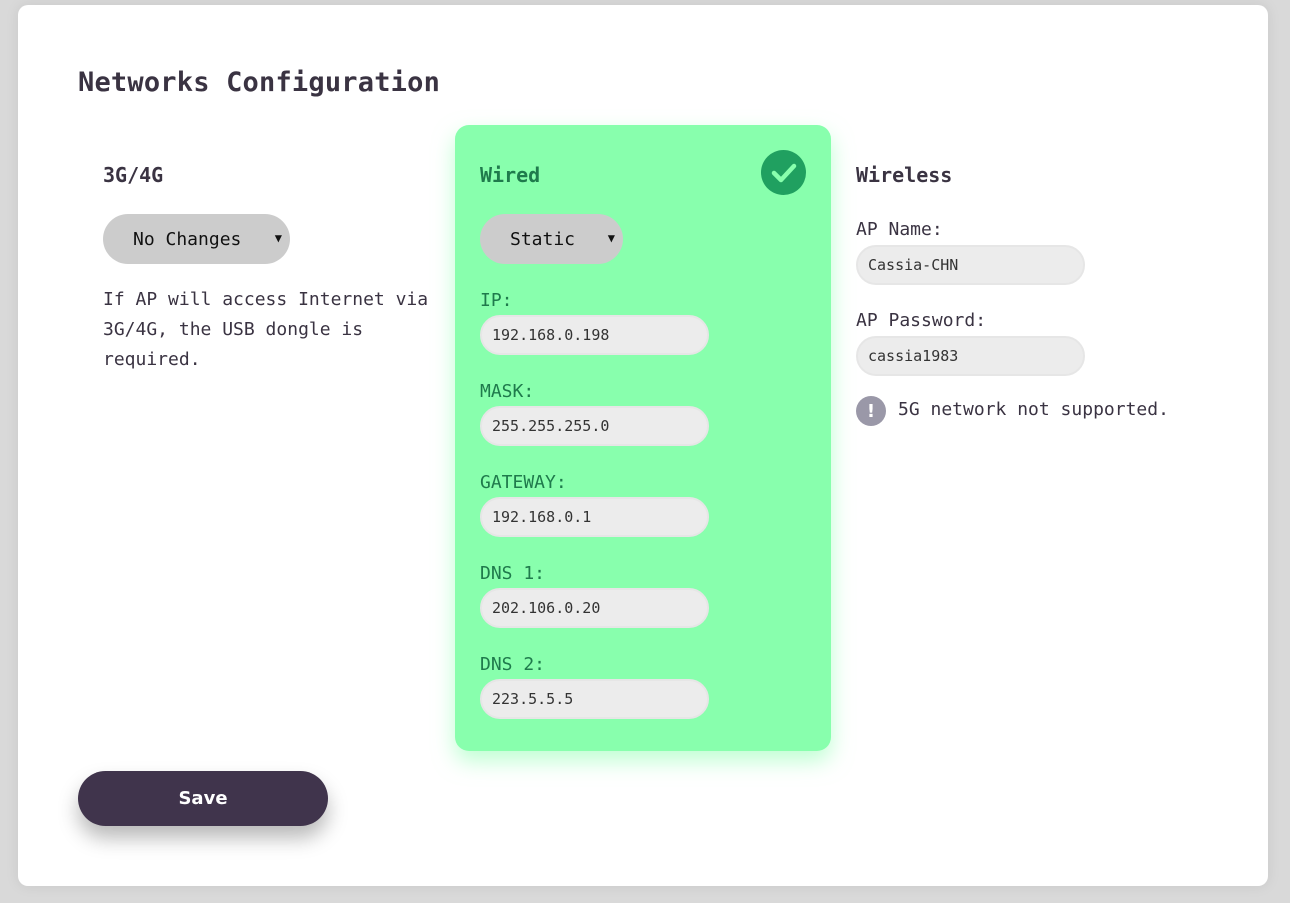 This screenshot has width=1290, height=903. Describe the element at coordinates (594, 335) in the screenshot. I see `ip-input` at that location.